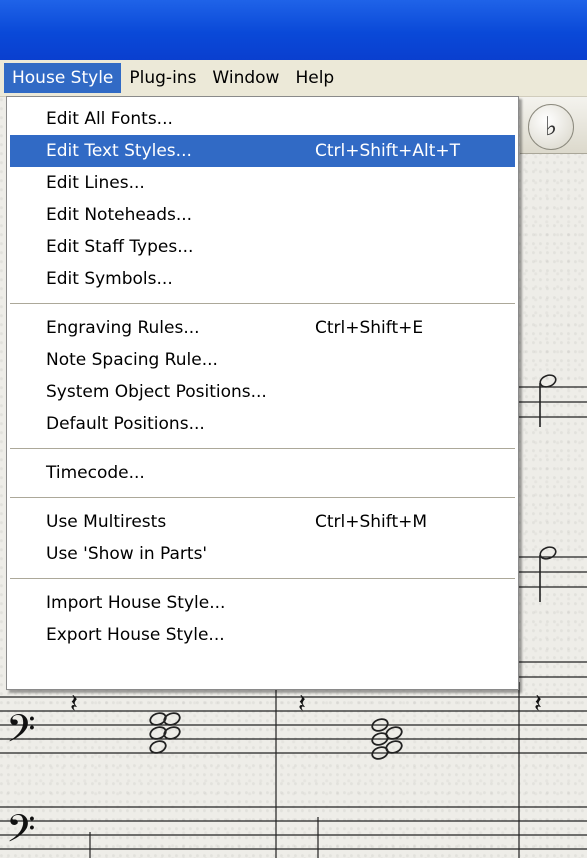 Image resolution: width=587 pixels, height=858 pixels. Describe the element at coordinates (63, 78) in the screenshot. I see `menubar-house-style: House Style` at that location.